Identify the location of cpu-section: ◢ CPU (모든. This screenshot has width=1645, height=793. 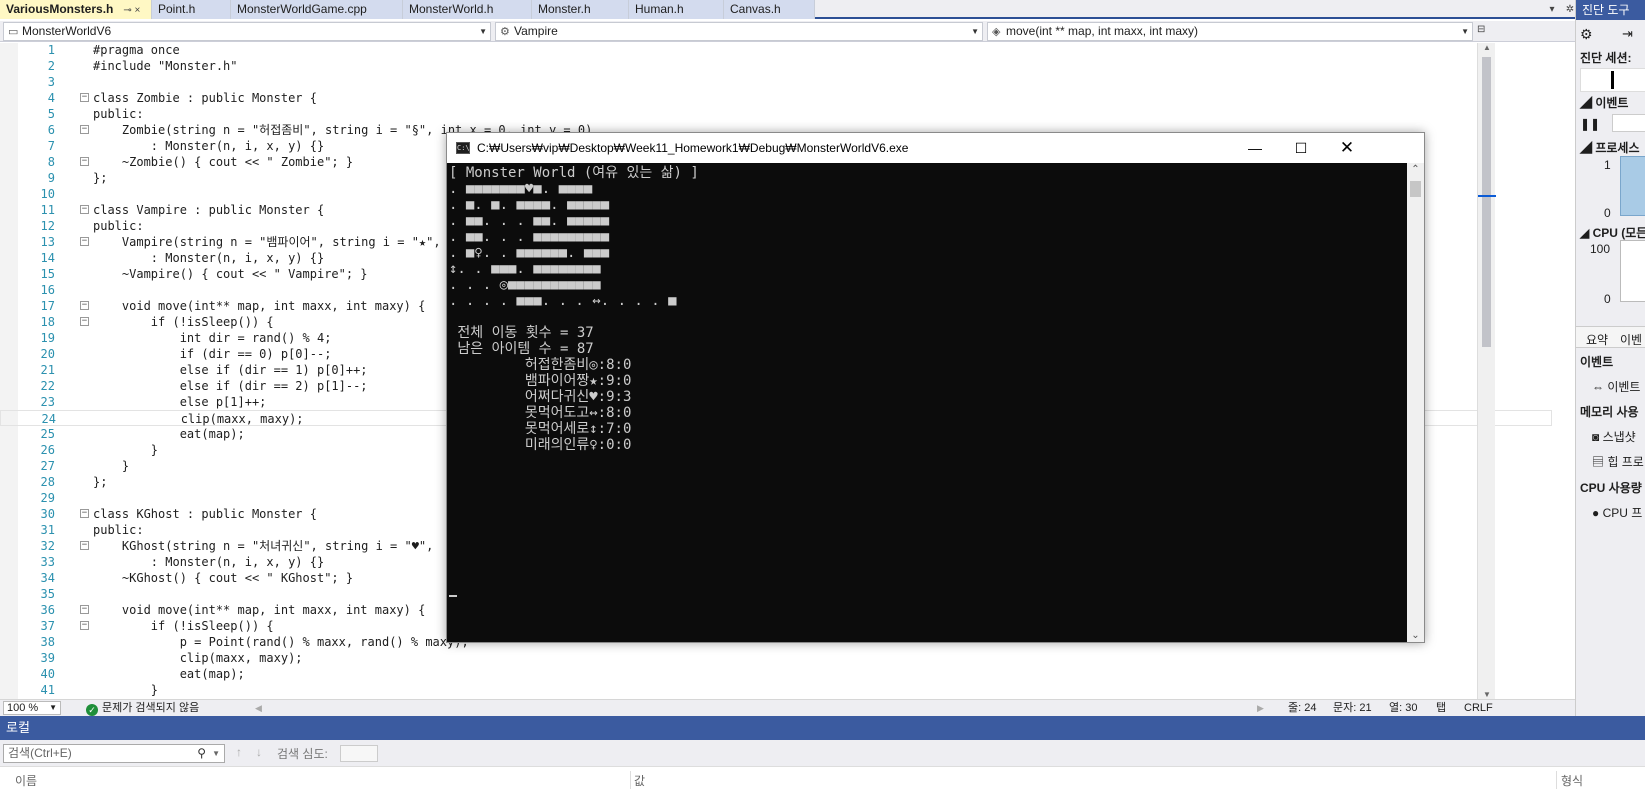
(1612, 232).